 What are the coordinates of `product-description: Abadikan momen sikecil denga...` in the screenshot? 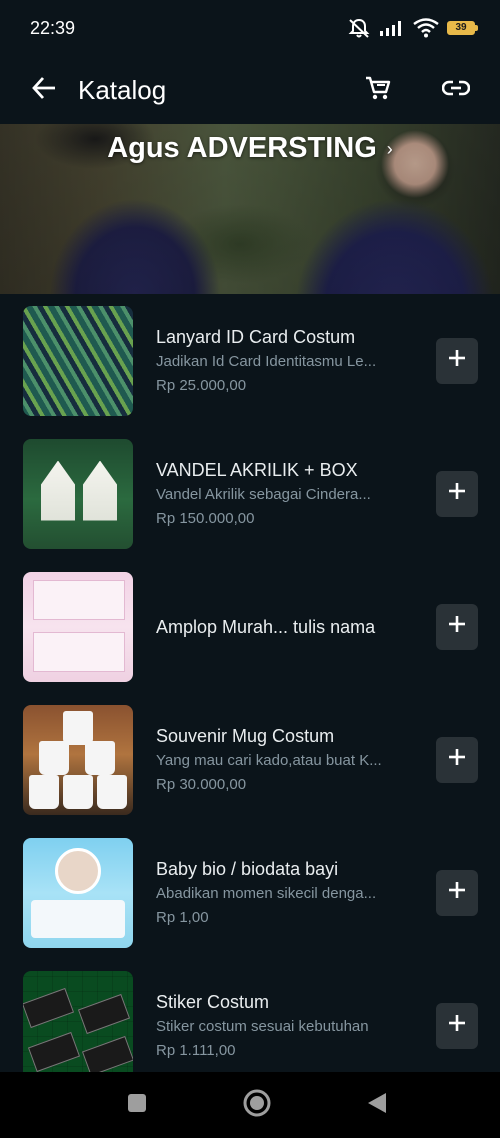 It's located at (266, 893).